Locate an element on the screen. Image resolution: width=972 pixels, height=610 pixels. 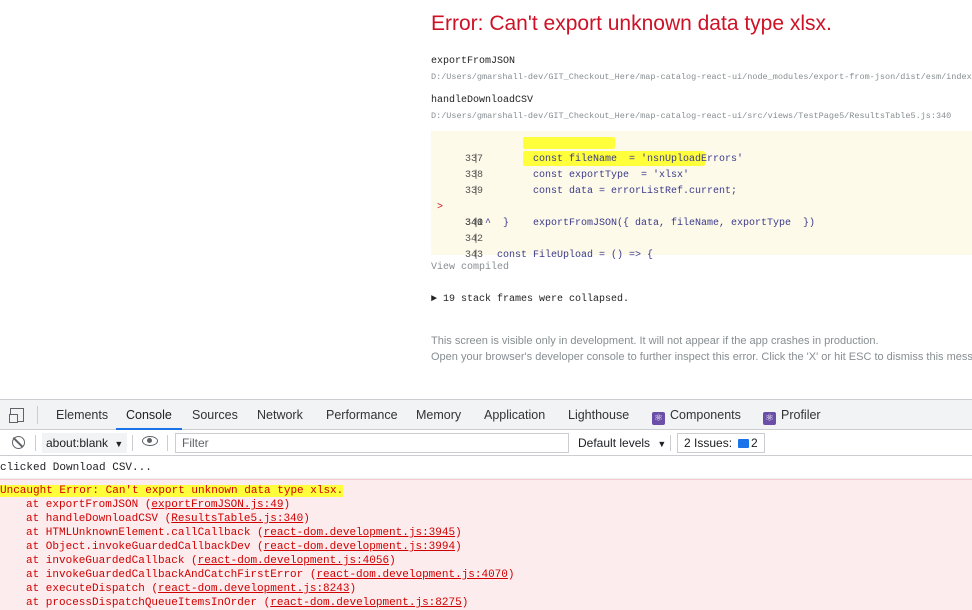
source-link: ResultsTable5.js:340 is located at coordinates (237, 519).